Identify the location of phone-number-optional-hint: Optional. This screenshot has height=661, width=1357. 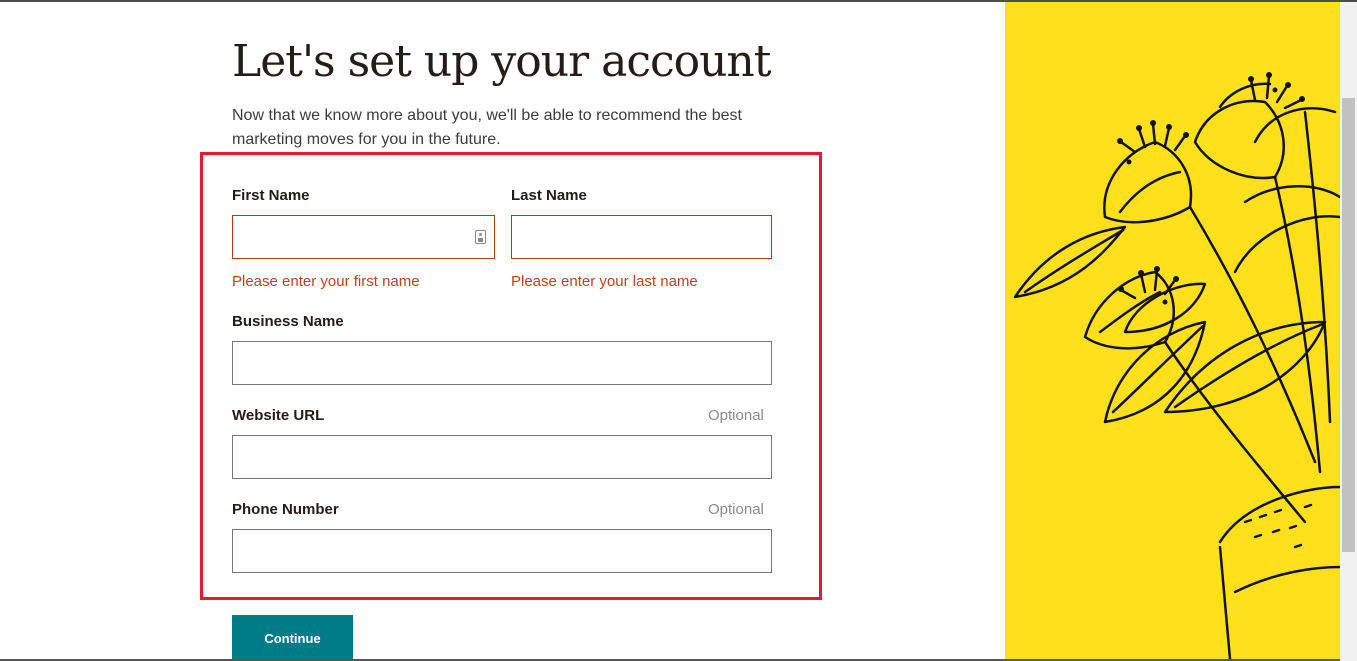
(736, 509).